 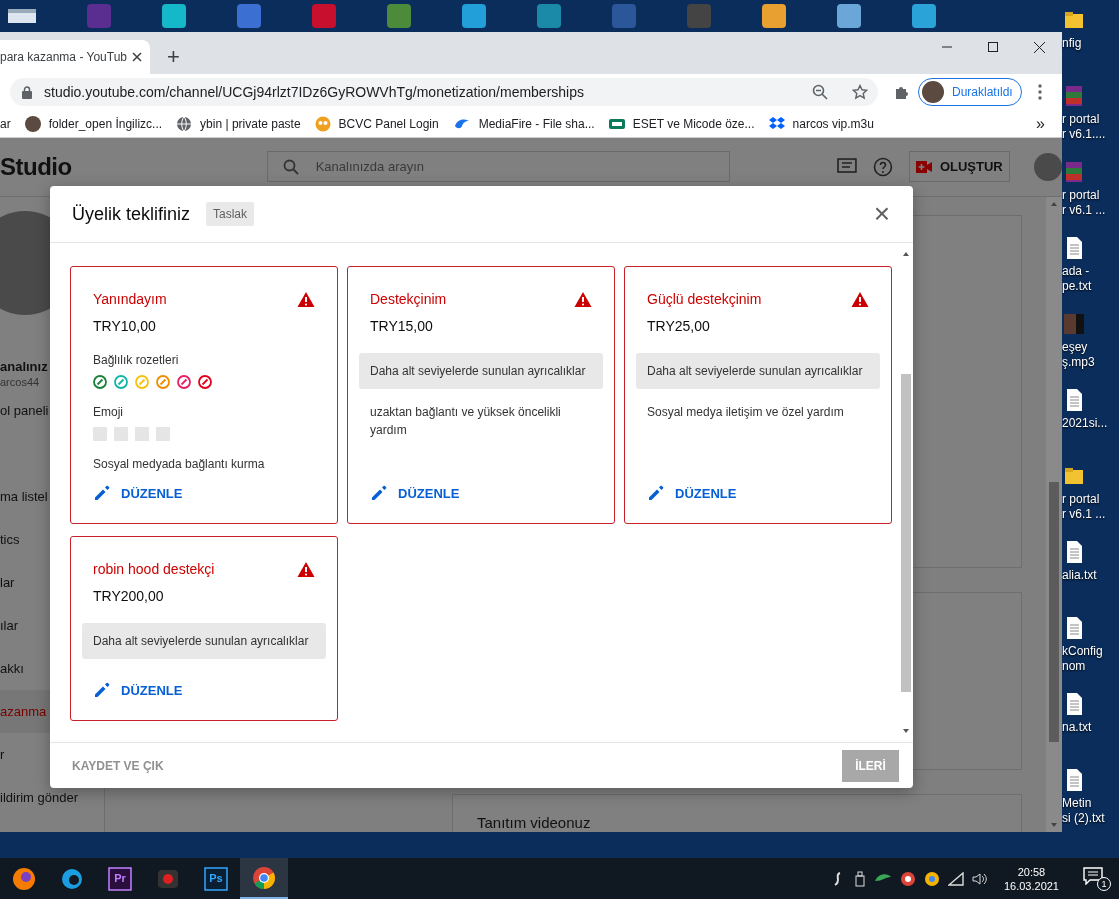 What do you see at coordinates (1090, 659) in the screenshot?
I see `file-label: kConfig nom` at bounding box center [1090, 659].